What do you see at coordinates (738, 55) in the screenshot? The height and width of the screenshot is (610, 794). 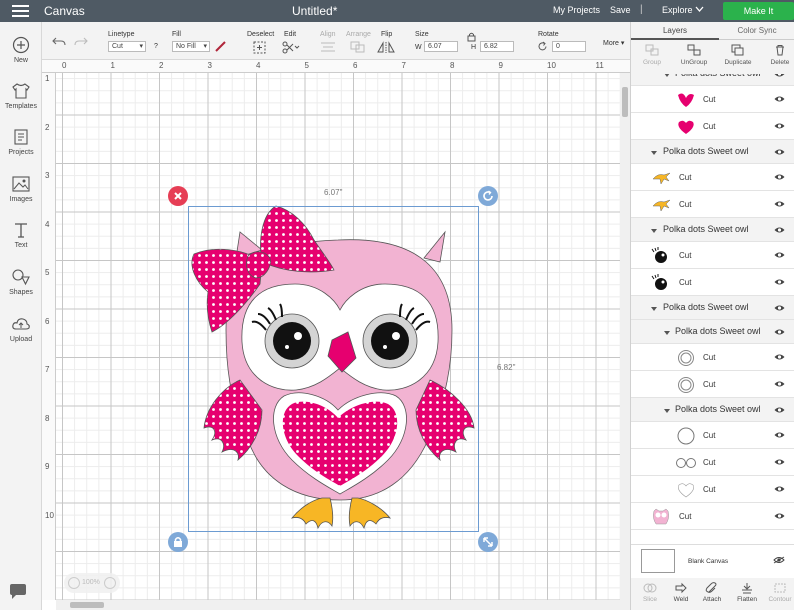 I see `duplicate-button: Duplicate` at bounding box center [738, 55].